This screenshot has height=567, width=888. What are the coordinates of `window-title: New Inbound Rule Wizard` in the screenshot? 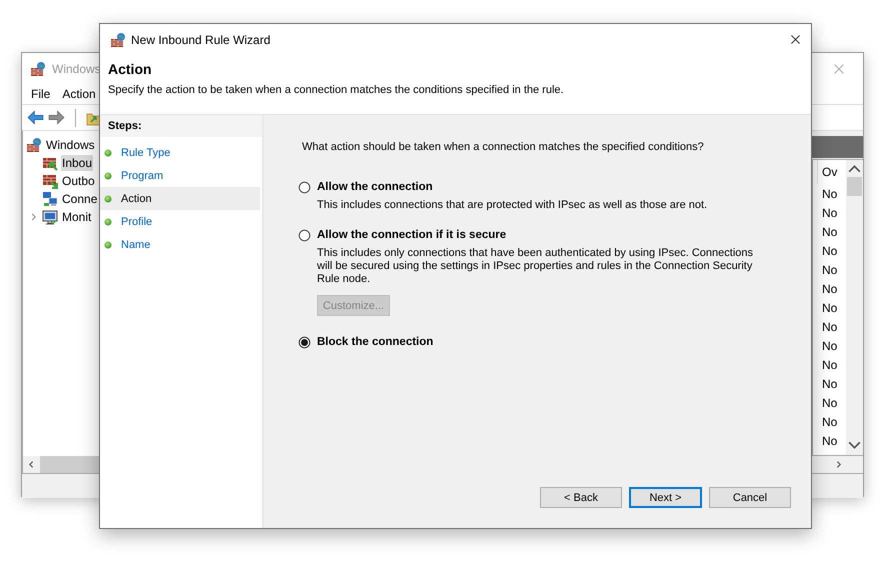 It's located at (200, 39).